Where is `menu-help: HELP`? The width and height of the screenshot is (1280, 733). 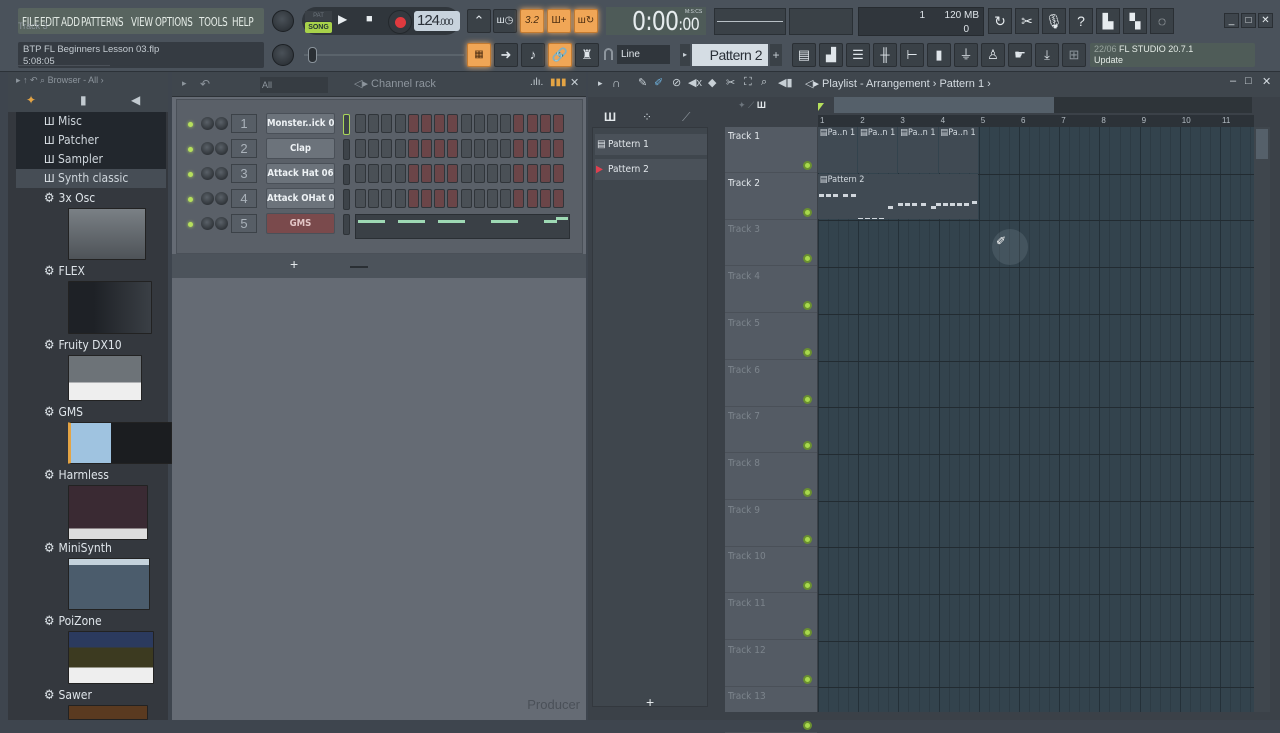 menu-help: HELP is located at coordinates (243, 21).